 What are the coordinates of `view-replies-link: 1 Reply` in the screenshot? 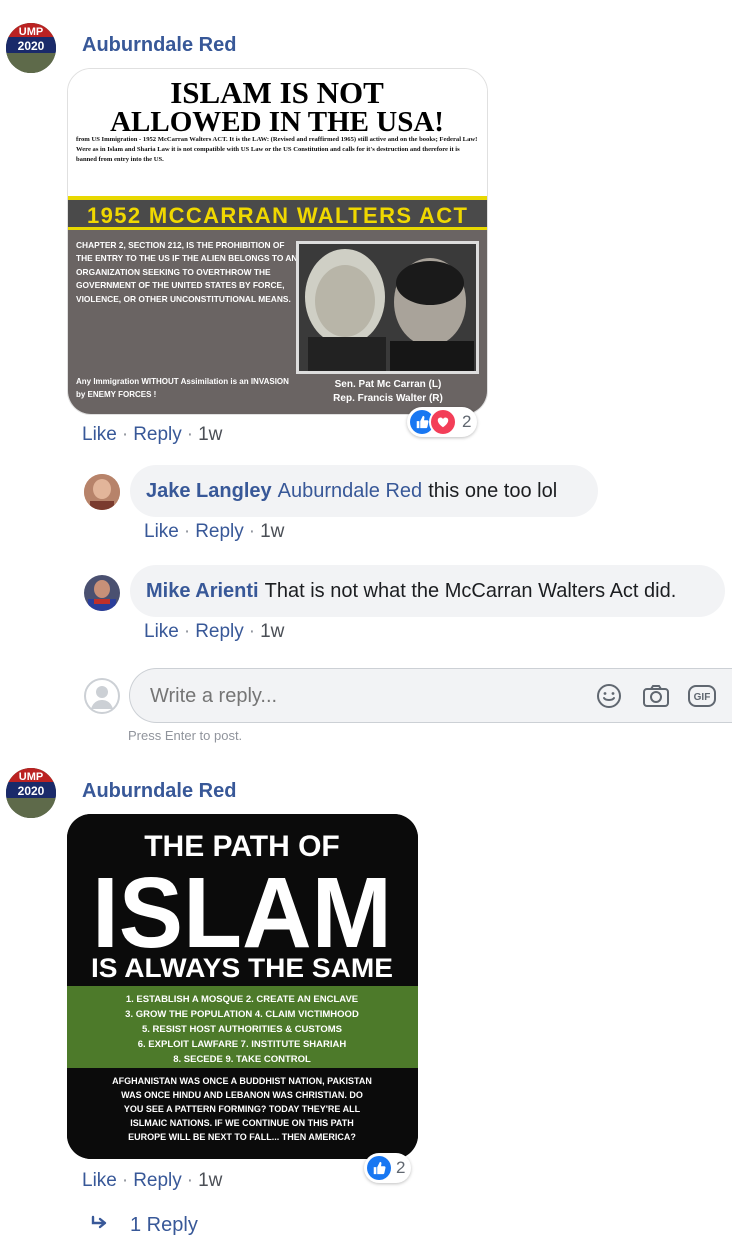 It's located at (144, 1225).